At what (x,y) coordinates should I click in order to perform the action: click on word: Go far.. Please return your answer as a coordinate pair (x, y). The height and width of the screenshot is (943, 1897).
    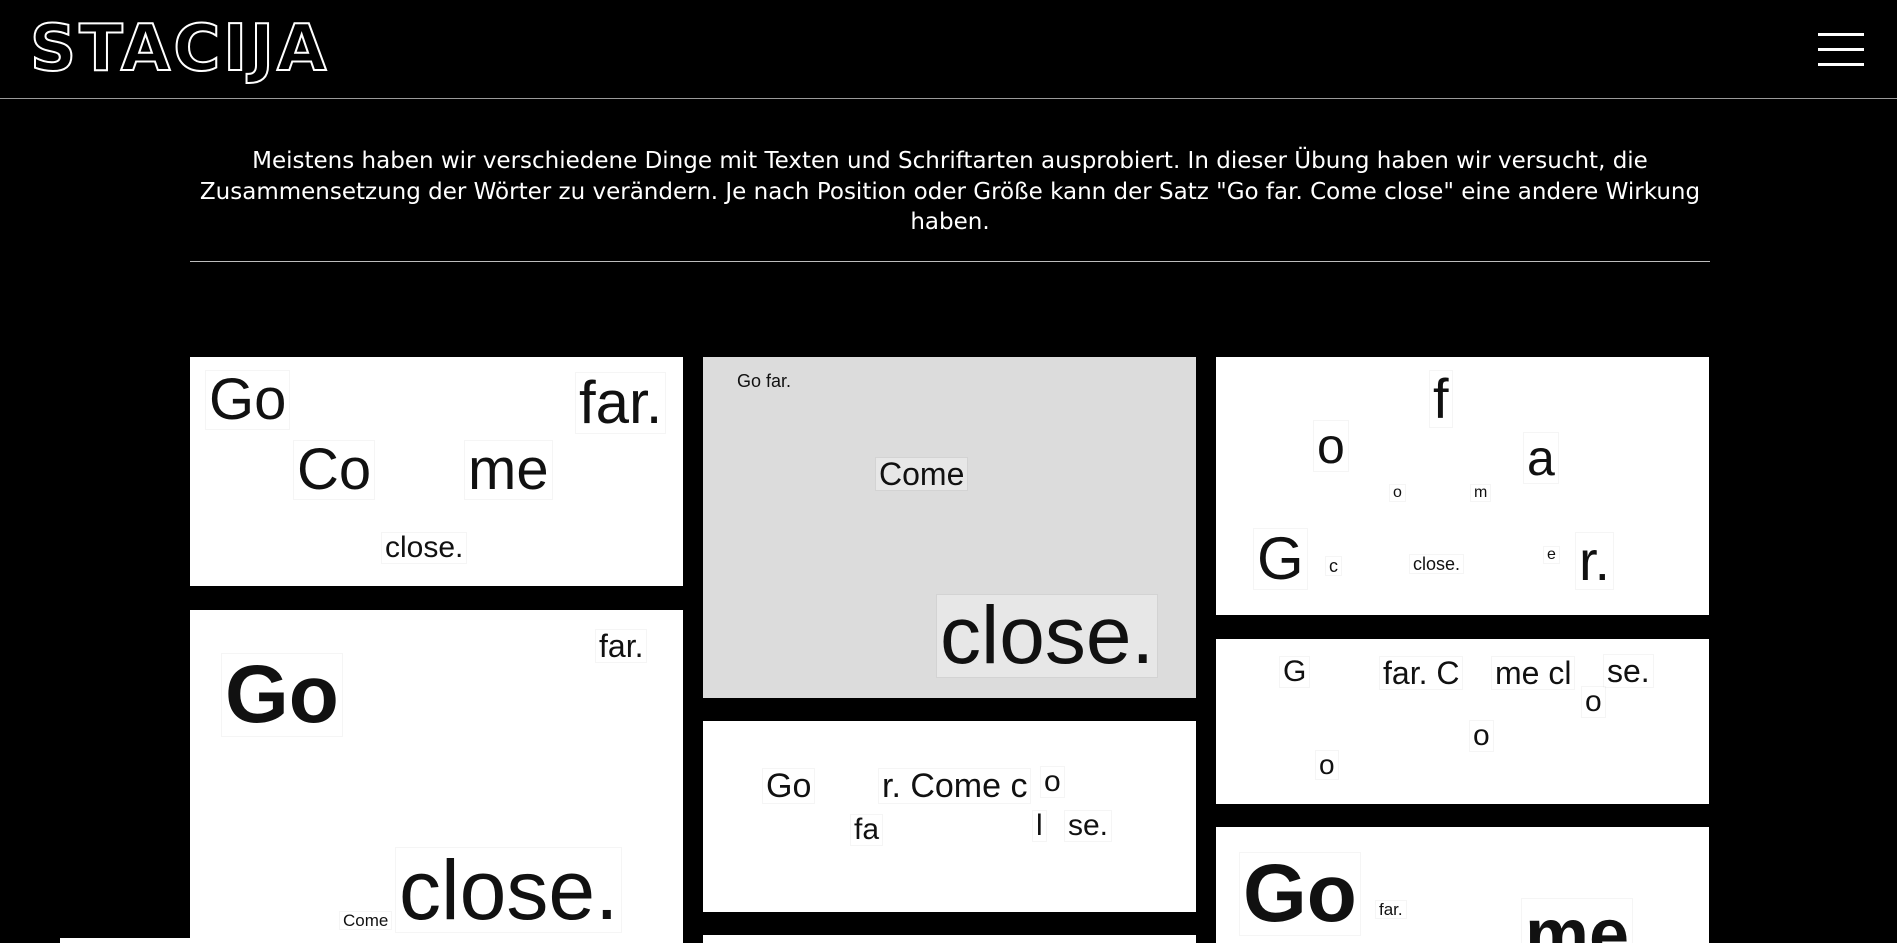
    Looking at the image, I should click on (764, 381).